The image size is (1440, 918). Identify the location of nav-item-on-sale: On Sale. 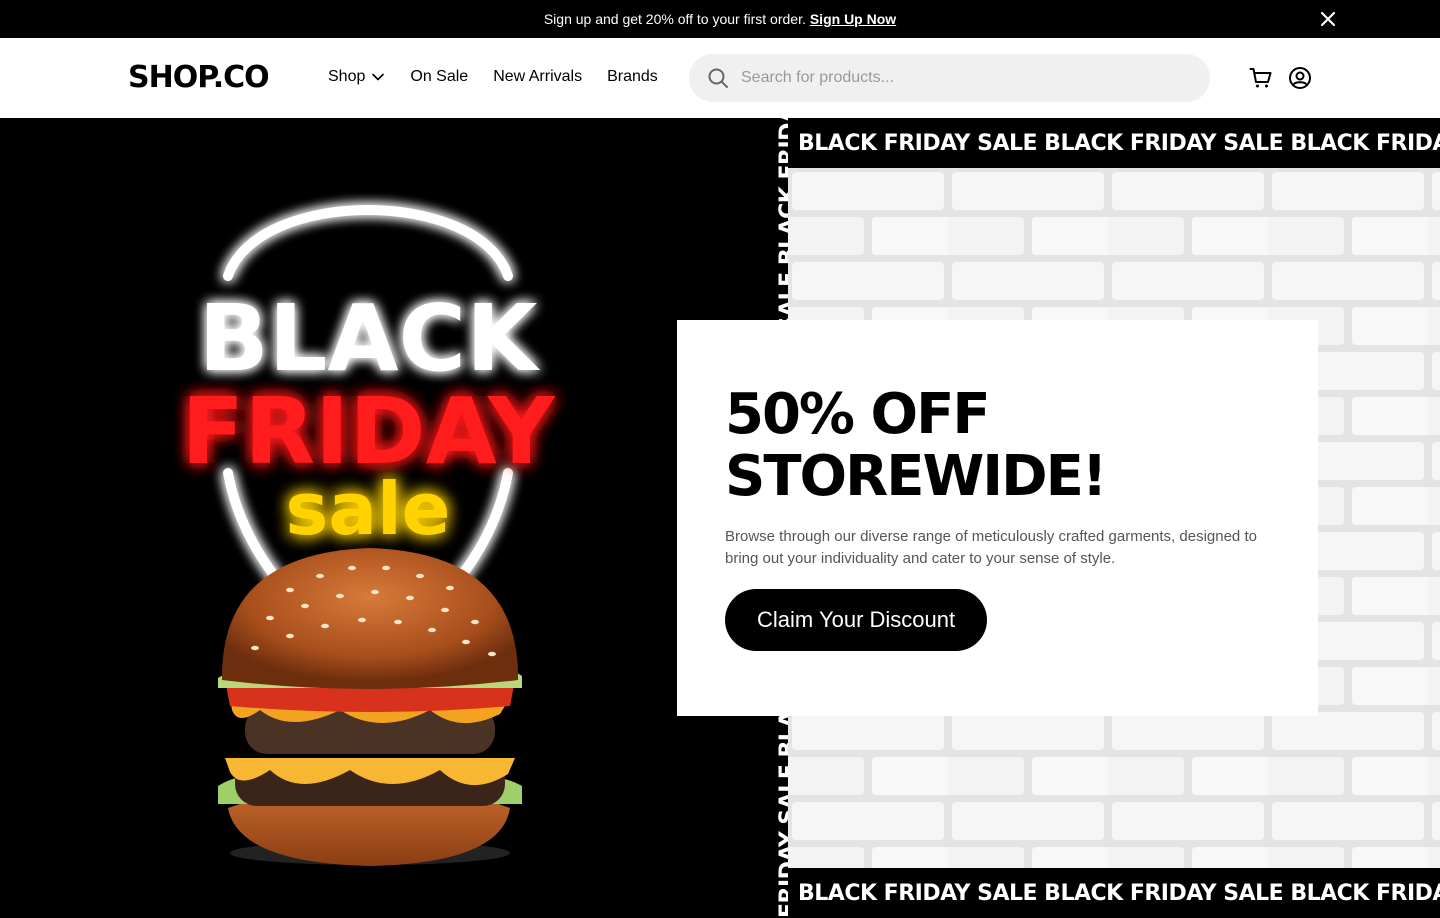
(439, 77).